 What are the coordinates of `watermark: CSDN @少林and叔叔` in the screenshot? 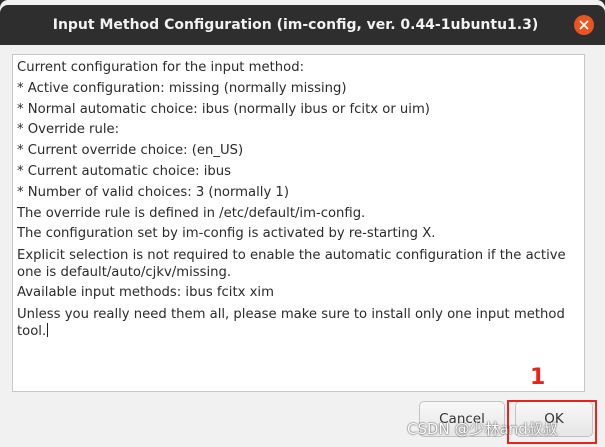 It's located at (482, 429).